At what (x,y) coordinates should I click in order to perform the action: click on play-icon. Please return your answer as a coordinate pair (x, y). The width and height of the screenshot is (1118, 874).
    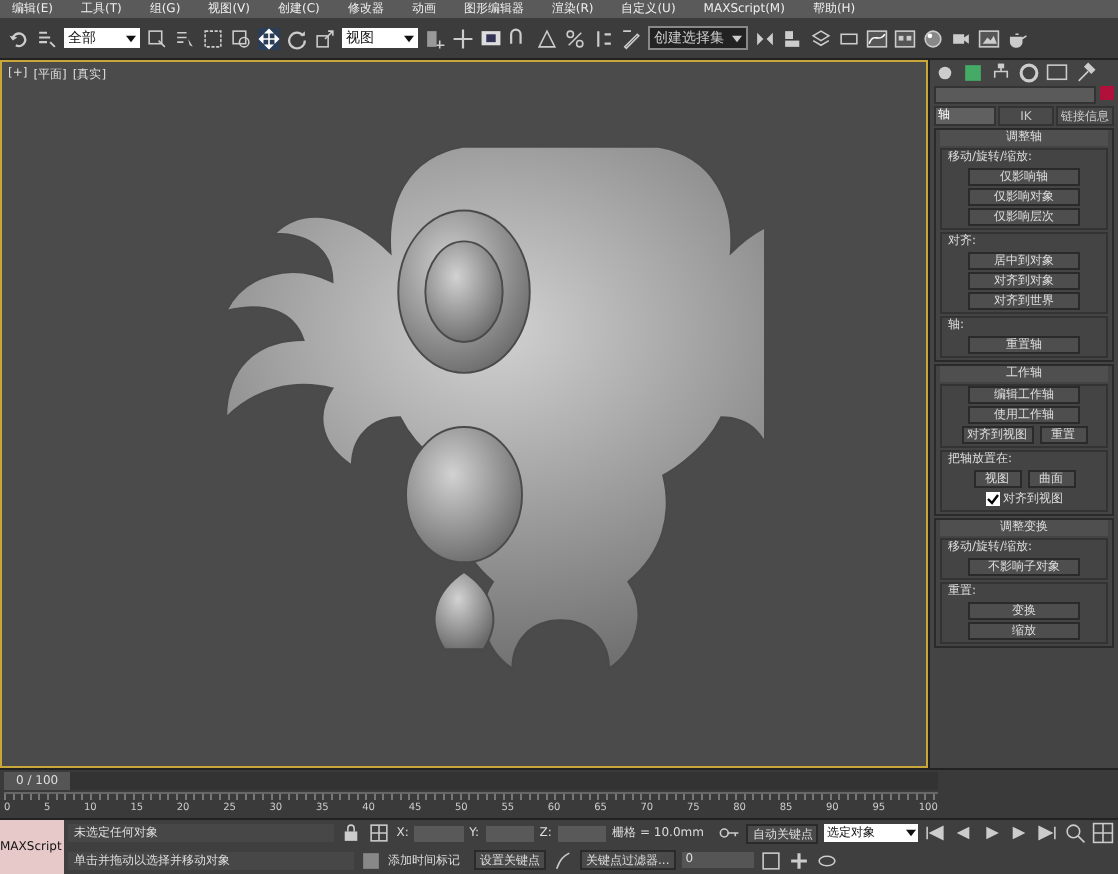
    Looking at the image, I should click on (991, 833).